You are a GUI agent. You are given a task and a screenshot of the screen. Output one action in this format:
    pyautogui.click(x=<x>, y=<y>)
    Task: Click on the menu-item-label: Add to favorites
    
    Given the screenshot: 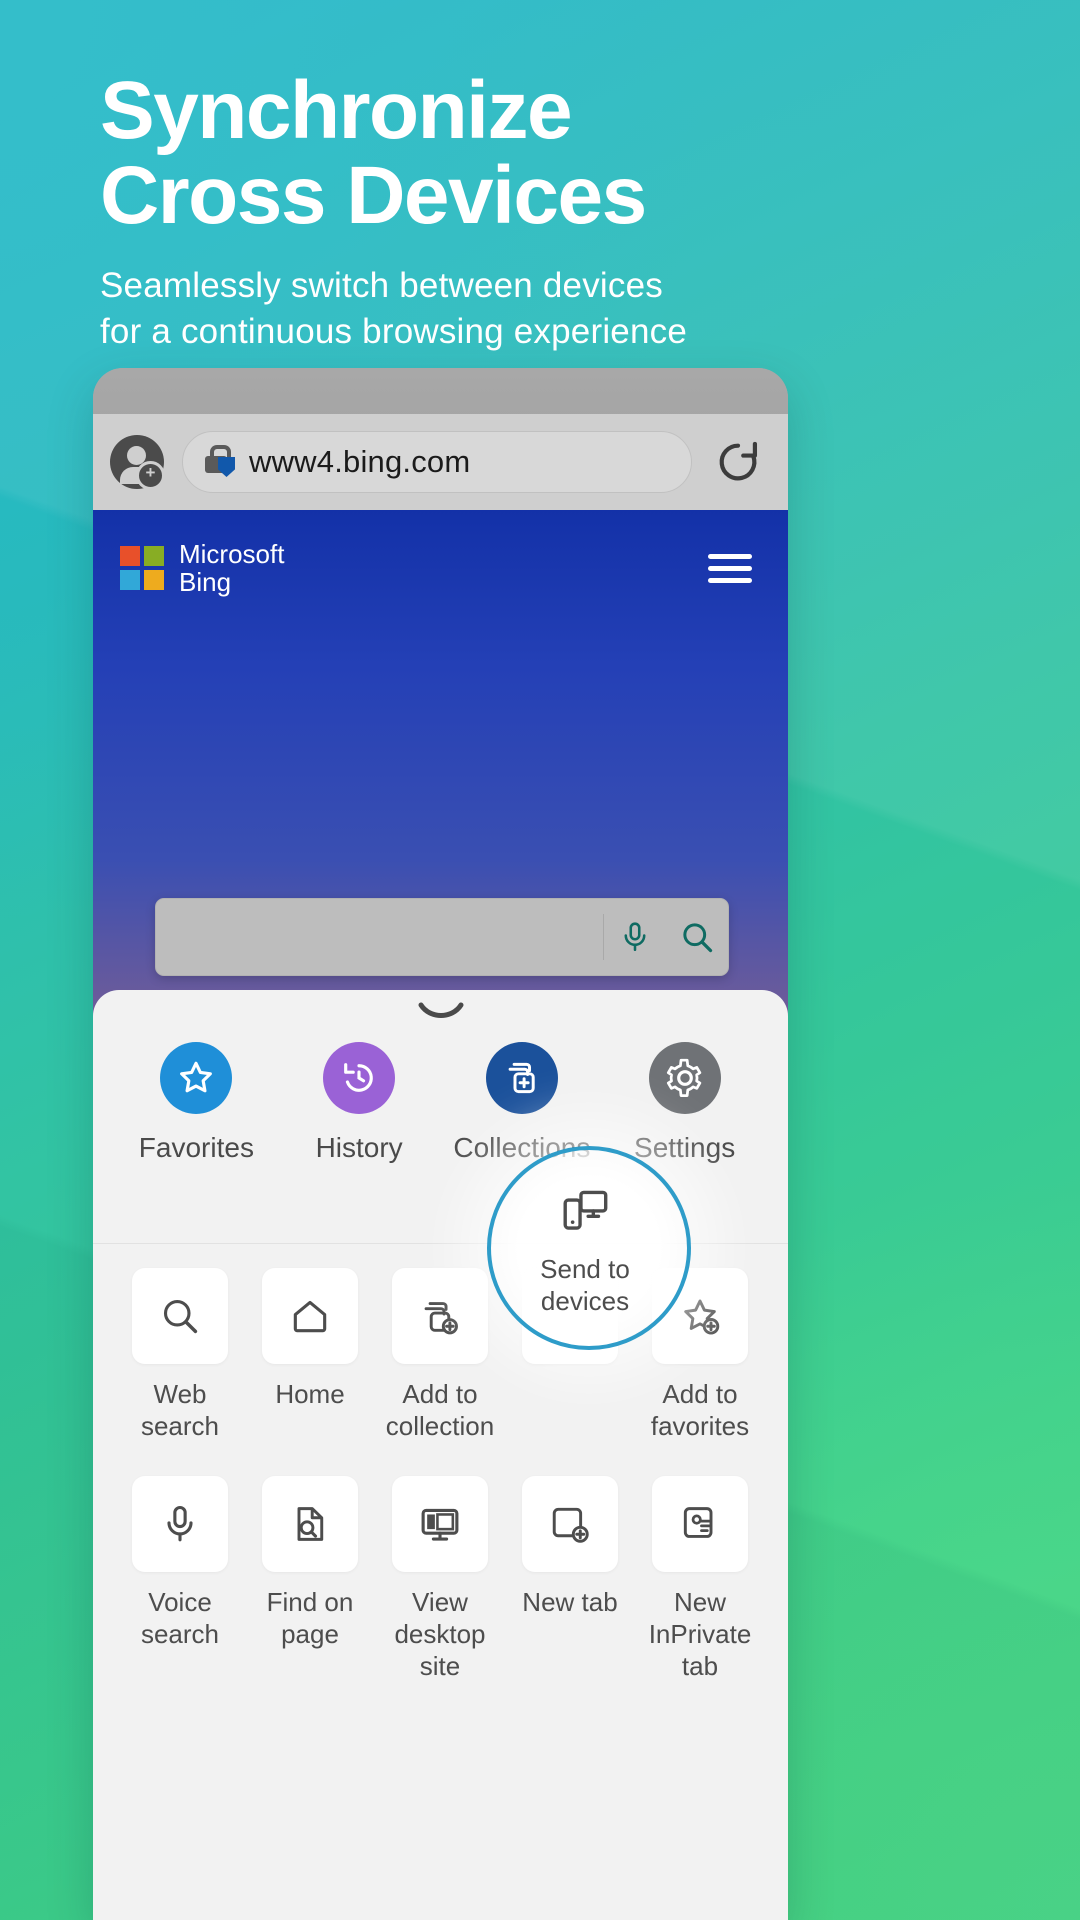 What is the action you would take?
    pyautogui.click(x=700, y=1410)
    